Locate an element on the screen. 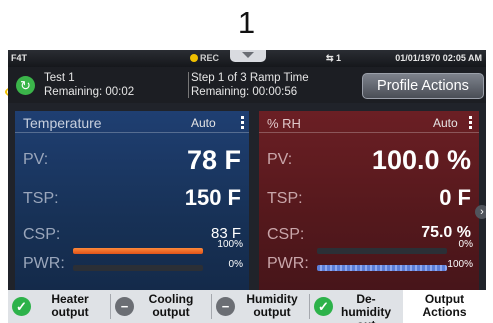 This screenshot has width=493, height=323. humidity-dehumidify-power-fill is located at coordinates (382, 268).